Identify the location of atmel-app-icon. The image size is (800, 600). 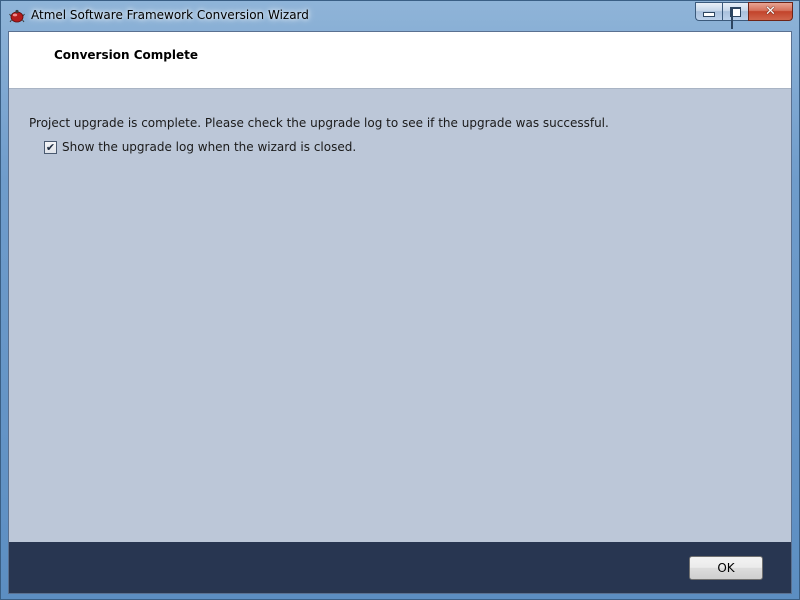
(17, 16).